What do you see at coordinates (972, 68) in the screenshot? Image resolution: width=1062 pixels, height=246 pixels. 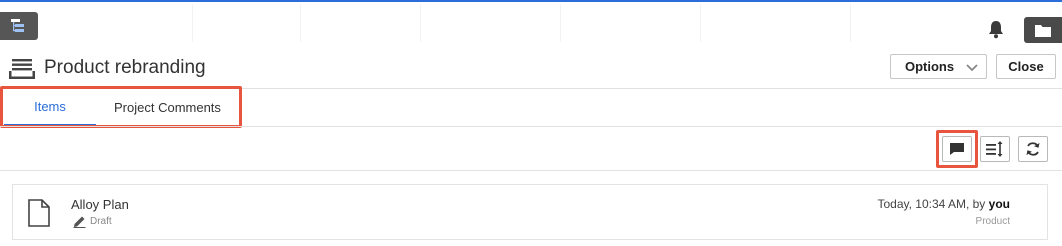 I see `chevron-down-icon` at bounding box center [972, 68].